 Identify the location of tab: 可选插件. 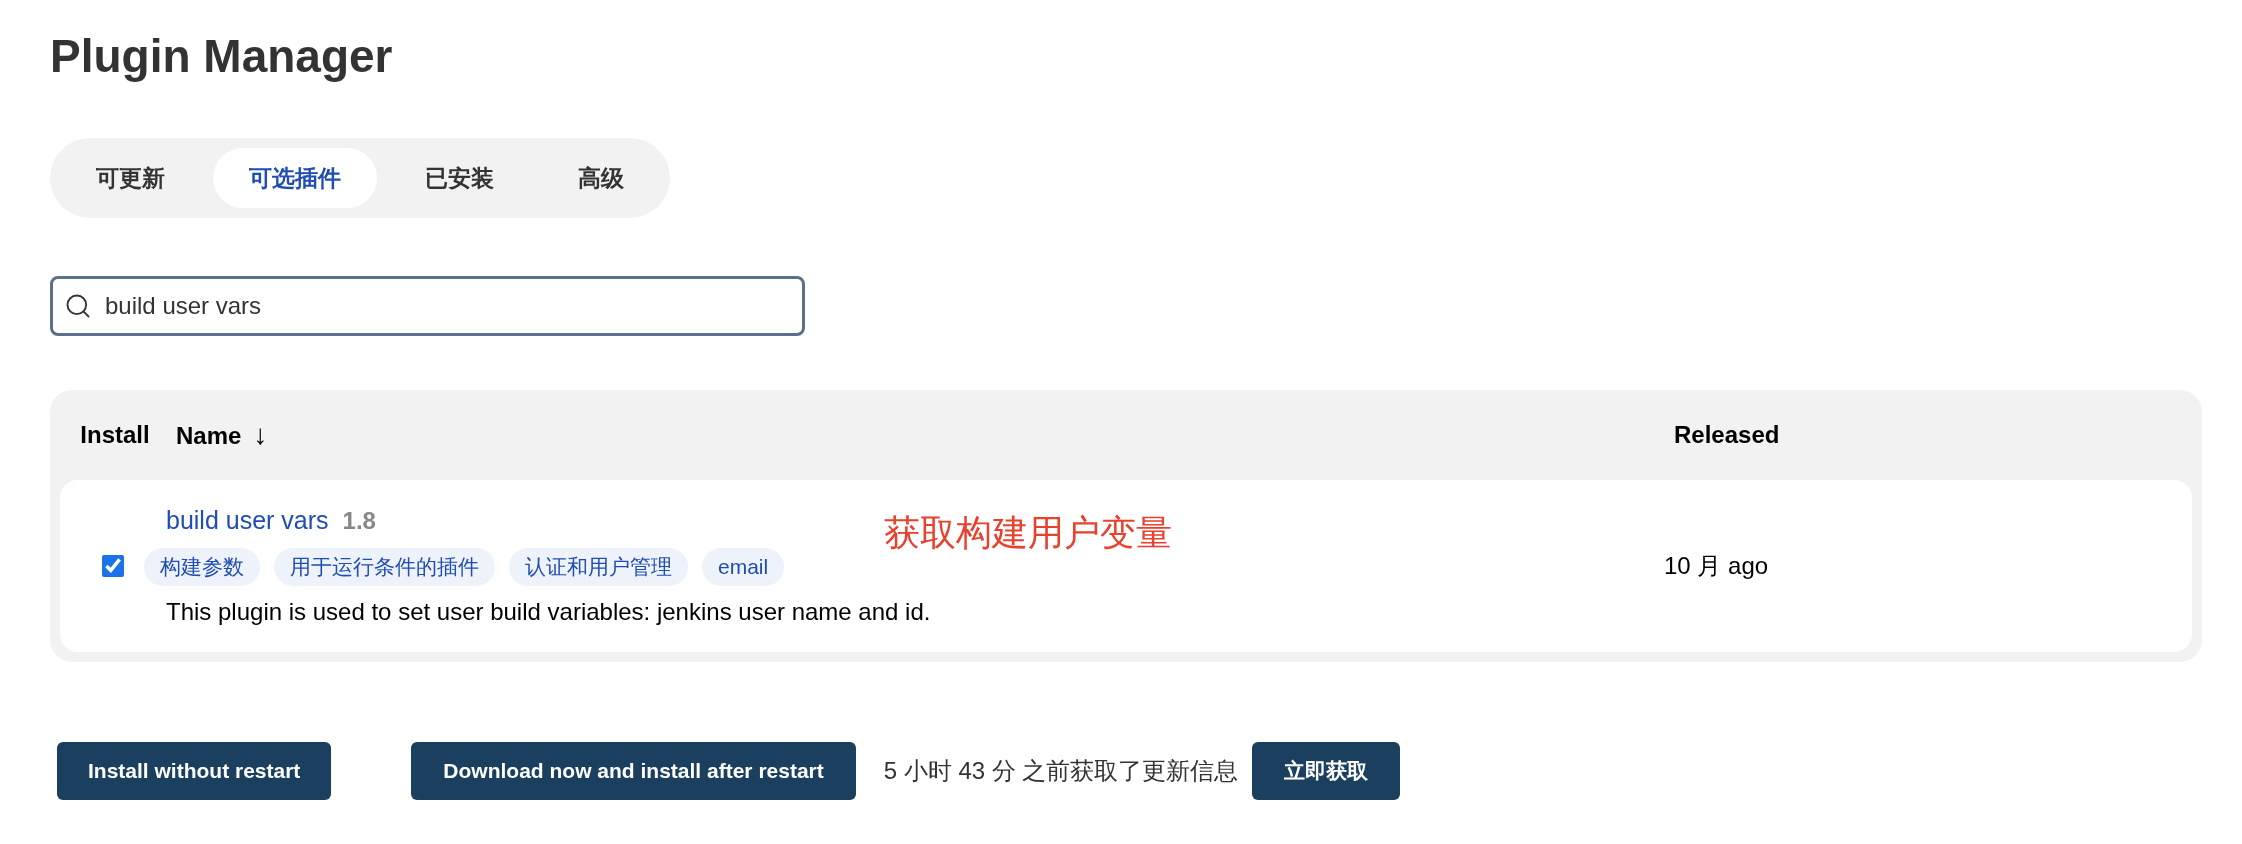
(295, 178).